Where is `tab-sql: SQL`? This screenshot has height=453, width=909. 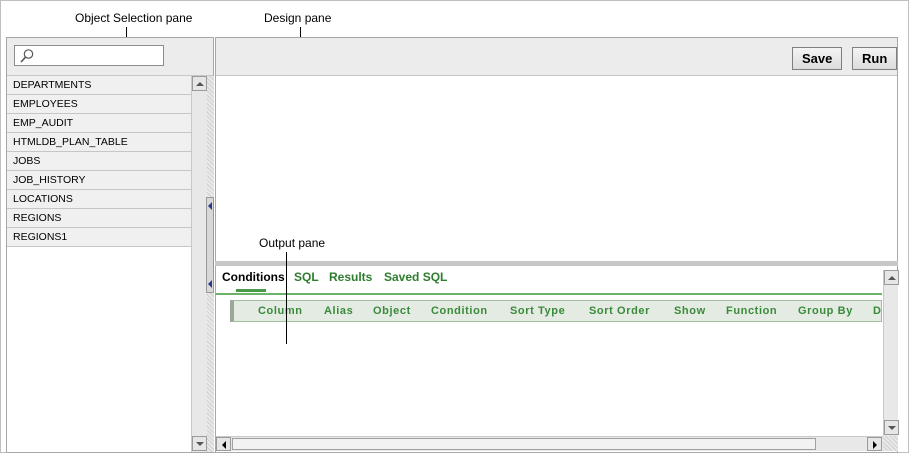
tab-sql: SQL is located at coordinates (306, 277).